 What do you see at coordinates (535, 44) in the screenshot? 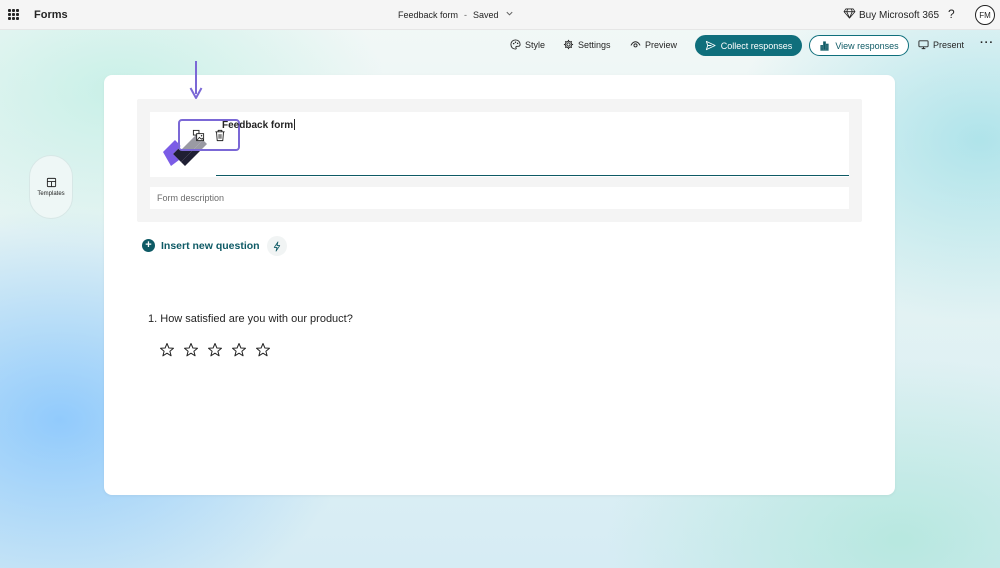
I see `style-label: Style` at bounding box center [535, 44].